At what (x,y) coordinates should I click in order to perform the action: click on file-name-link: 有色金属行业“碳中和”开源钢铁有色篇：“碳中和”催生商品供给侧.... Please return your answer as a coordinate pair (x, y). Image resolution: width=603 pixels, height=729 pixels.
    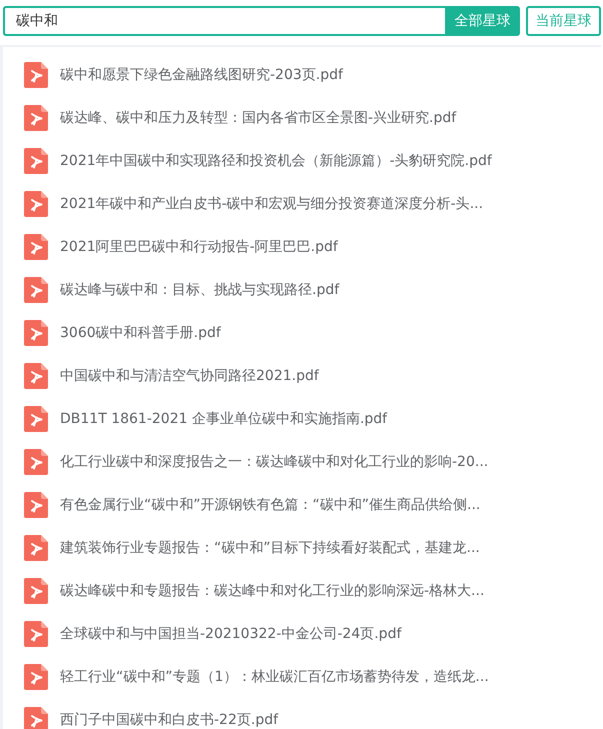
    Looking at the image, I should click on (270, 505).